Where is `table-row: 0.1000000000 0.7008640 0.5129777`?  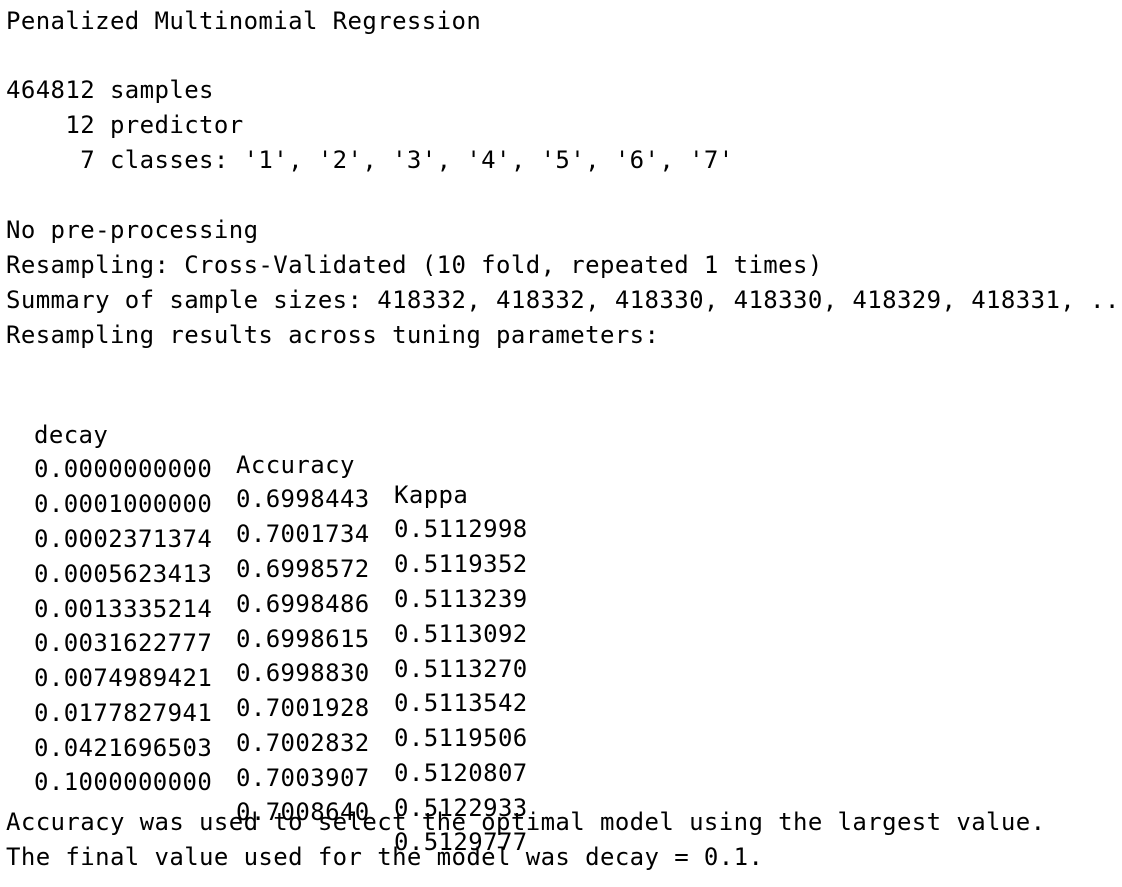 table-row: 0.1000000000 0.7008640 0.5129777 is located at coordinates (263, 796).